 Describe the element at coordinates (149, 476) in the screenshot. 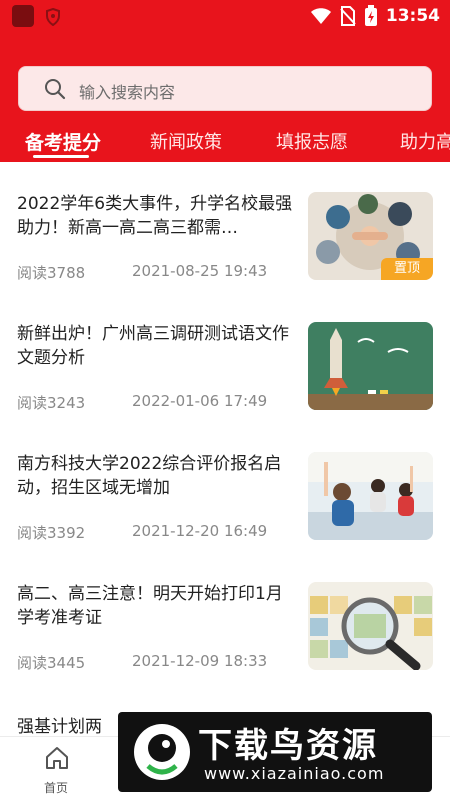

I see `article-title: 南方科技大学2022综合评价报名启动，招生区域无增加` at that location.